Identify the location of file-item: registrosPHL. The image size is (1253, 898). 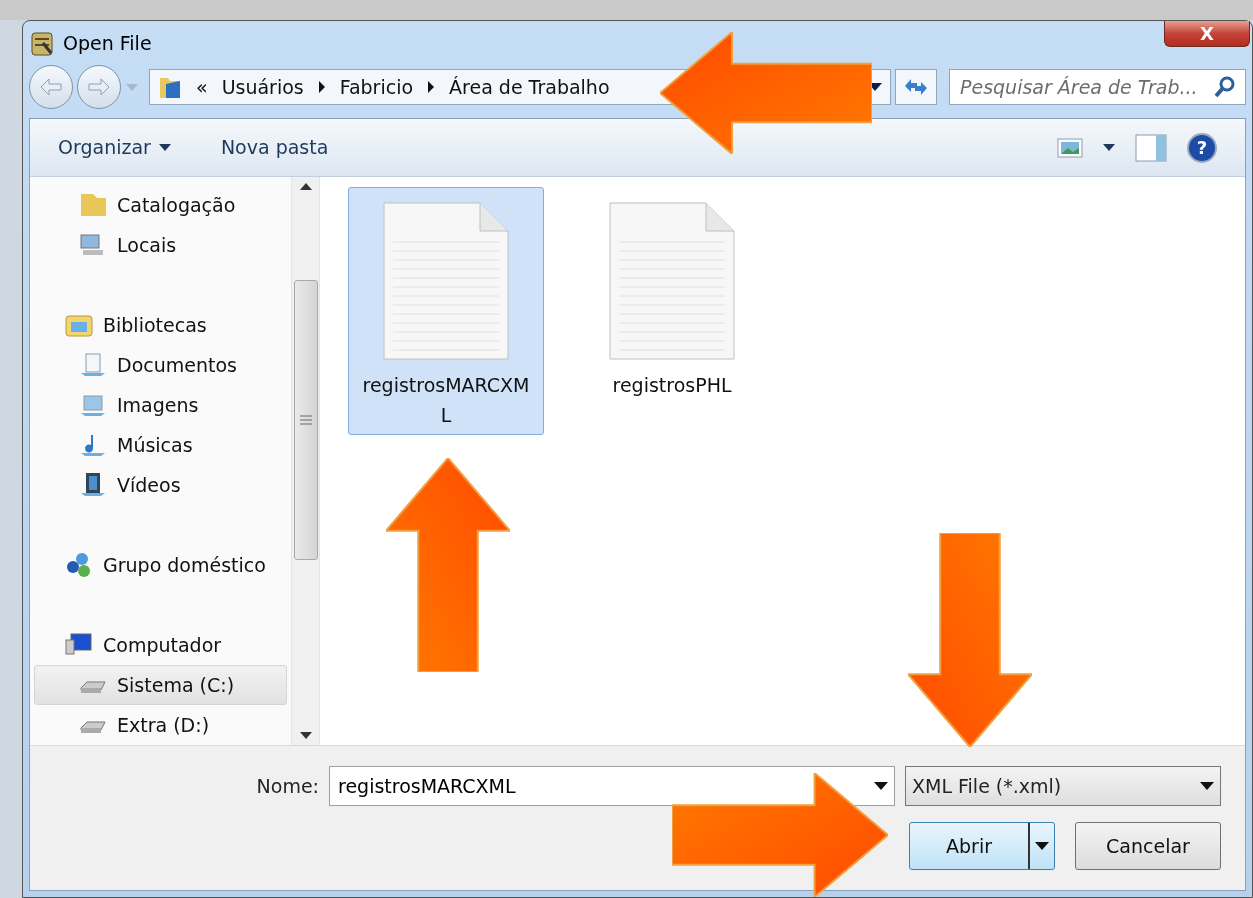
(672, 311).